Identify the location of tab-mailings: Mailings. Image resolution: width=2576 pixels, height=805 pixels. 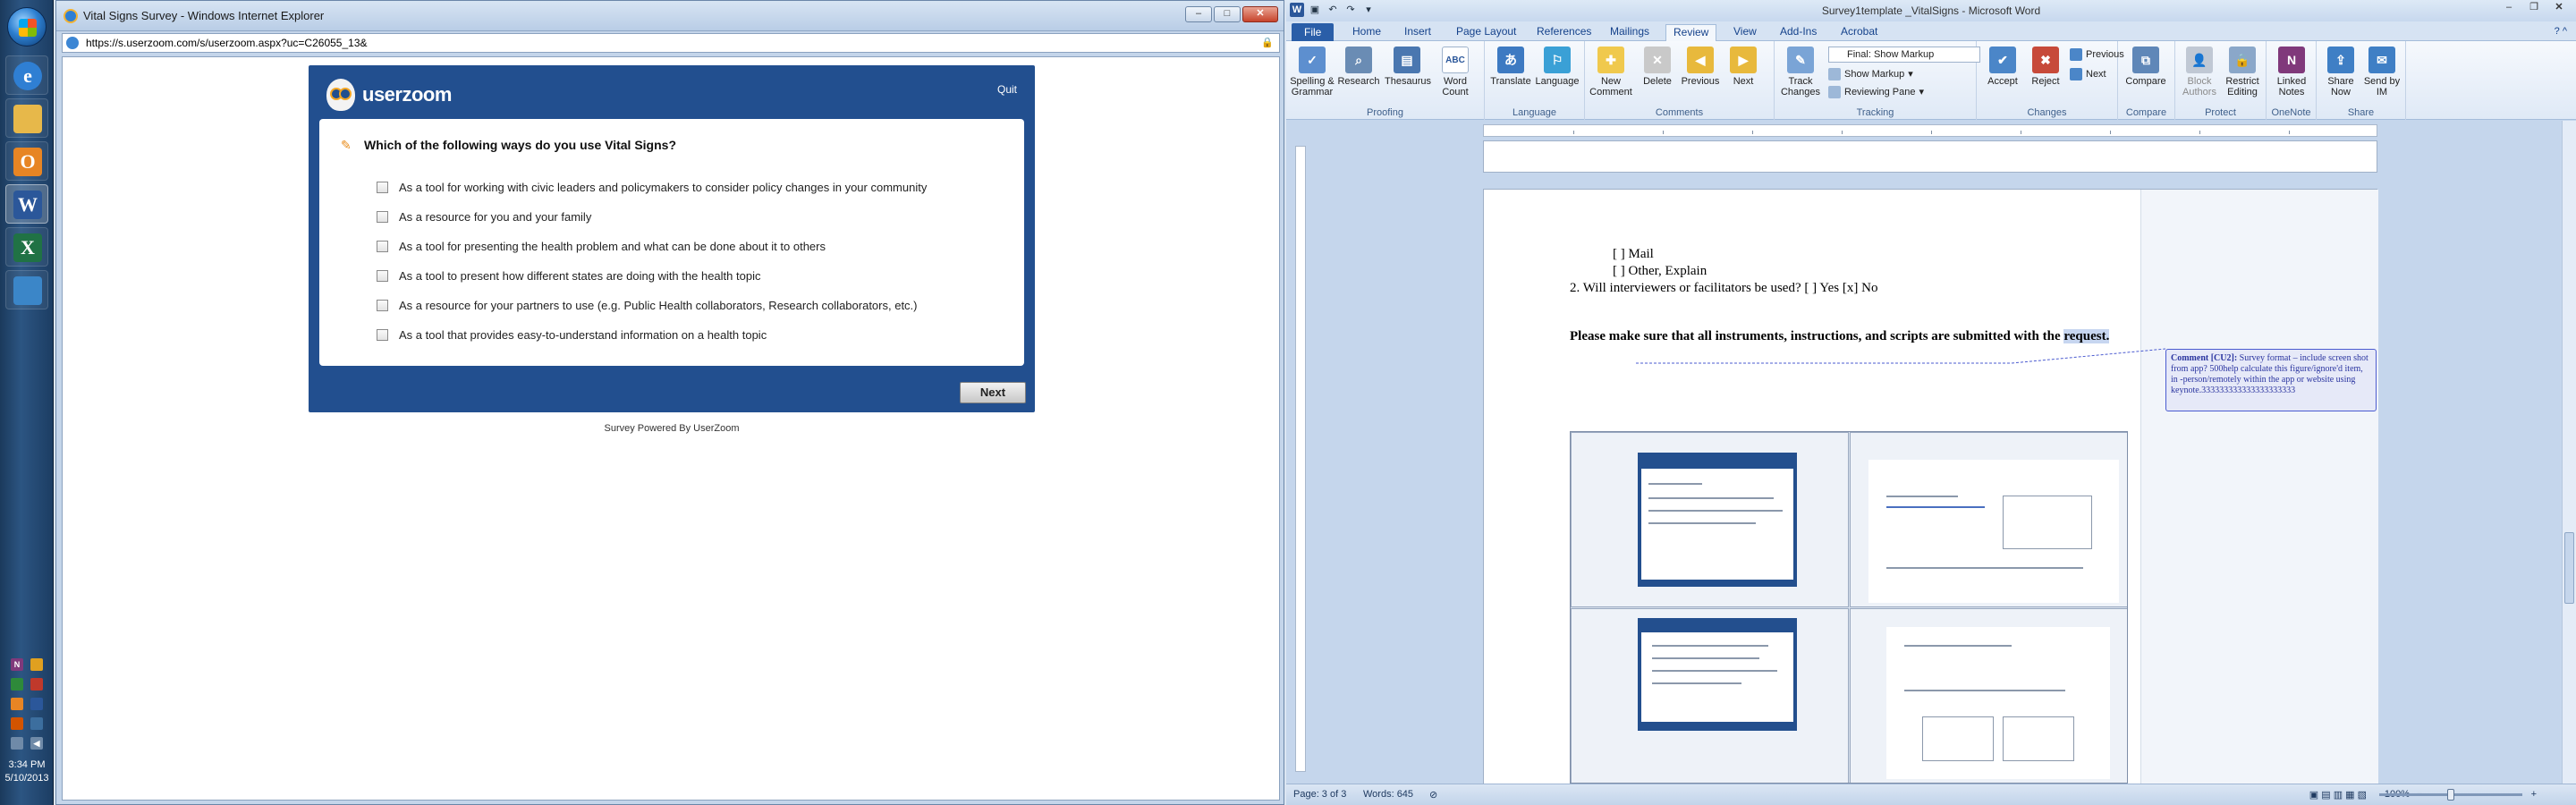
(1630, 32).